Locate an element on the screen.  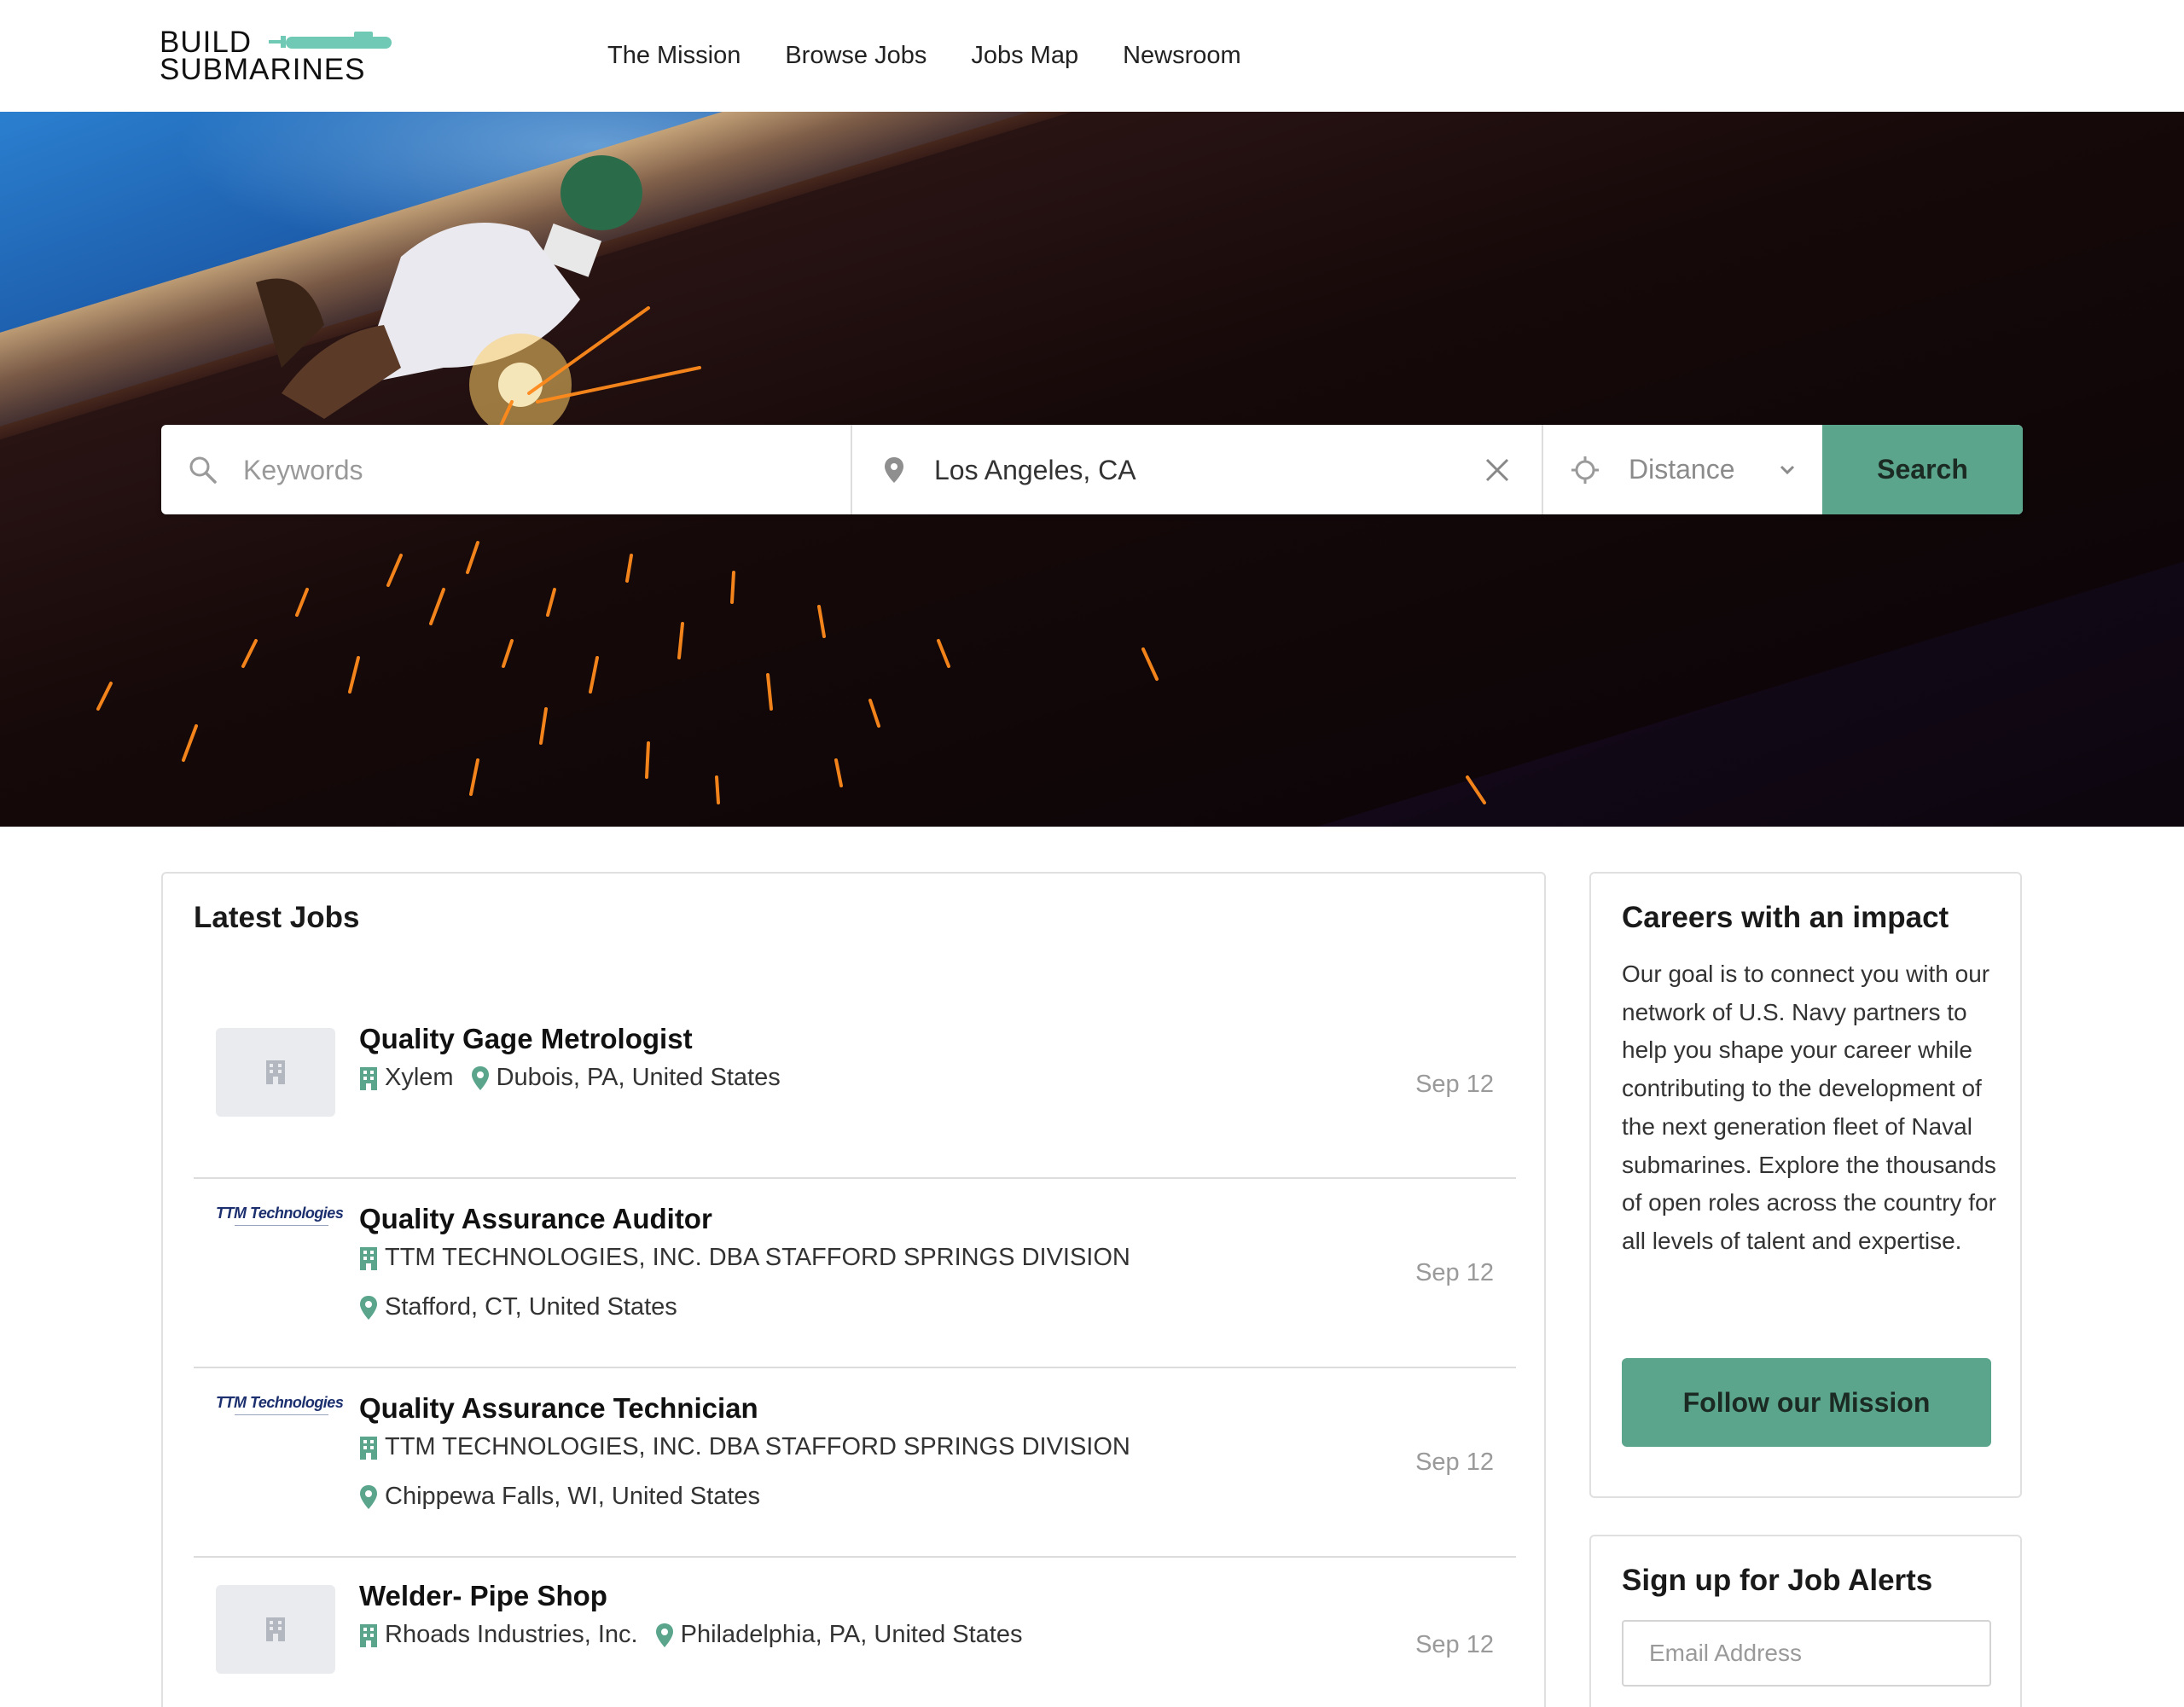
site-logo: BUILD SUBMARINES is located at coordinates (283, 56).